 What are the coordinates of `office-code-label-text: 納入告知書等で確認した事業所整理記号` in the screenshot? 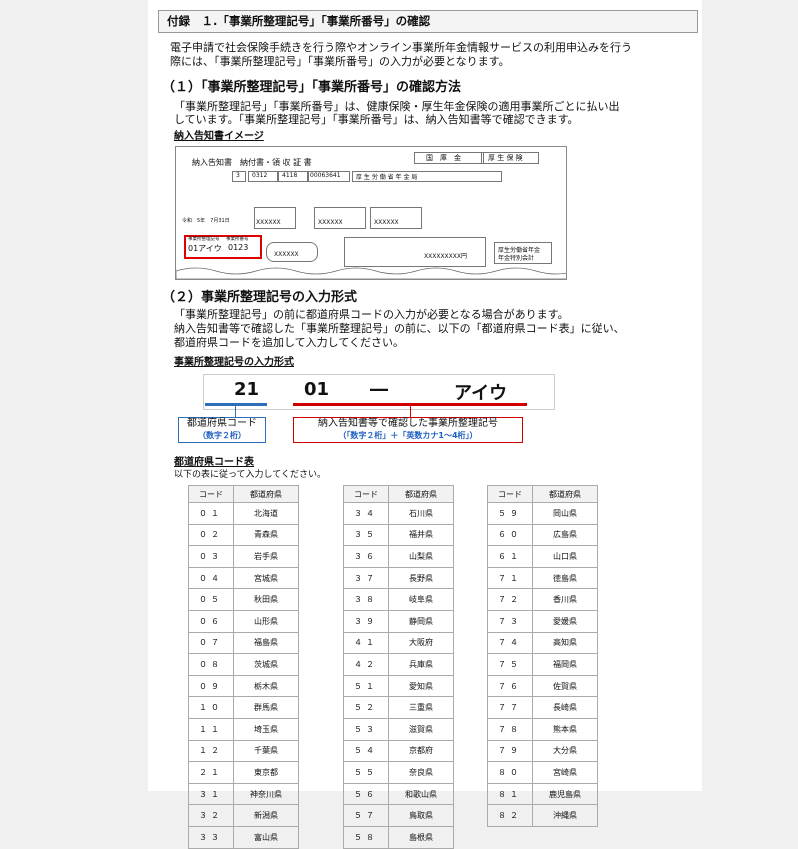 It's located at (408, 423).